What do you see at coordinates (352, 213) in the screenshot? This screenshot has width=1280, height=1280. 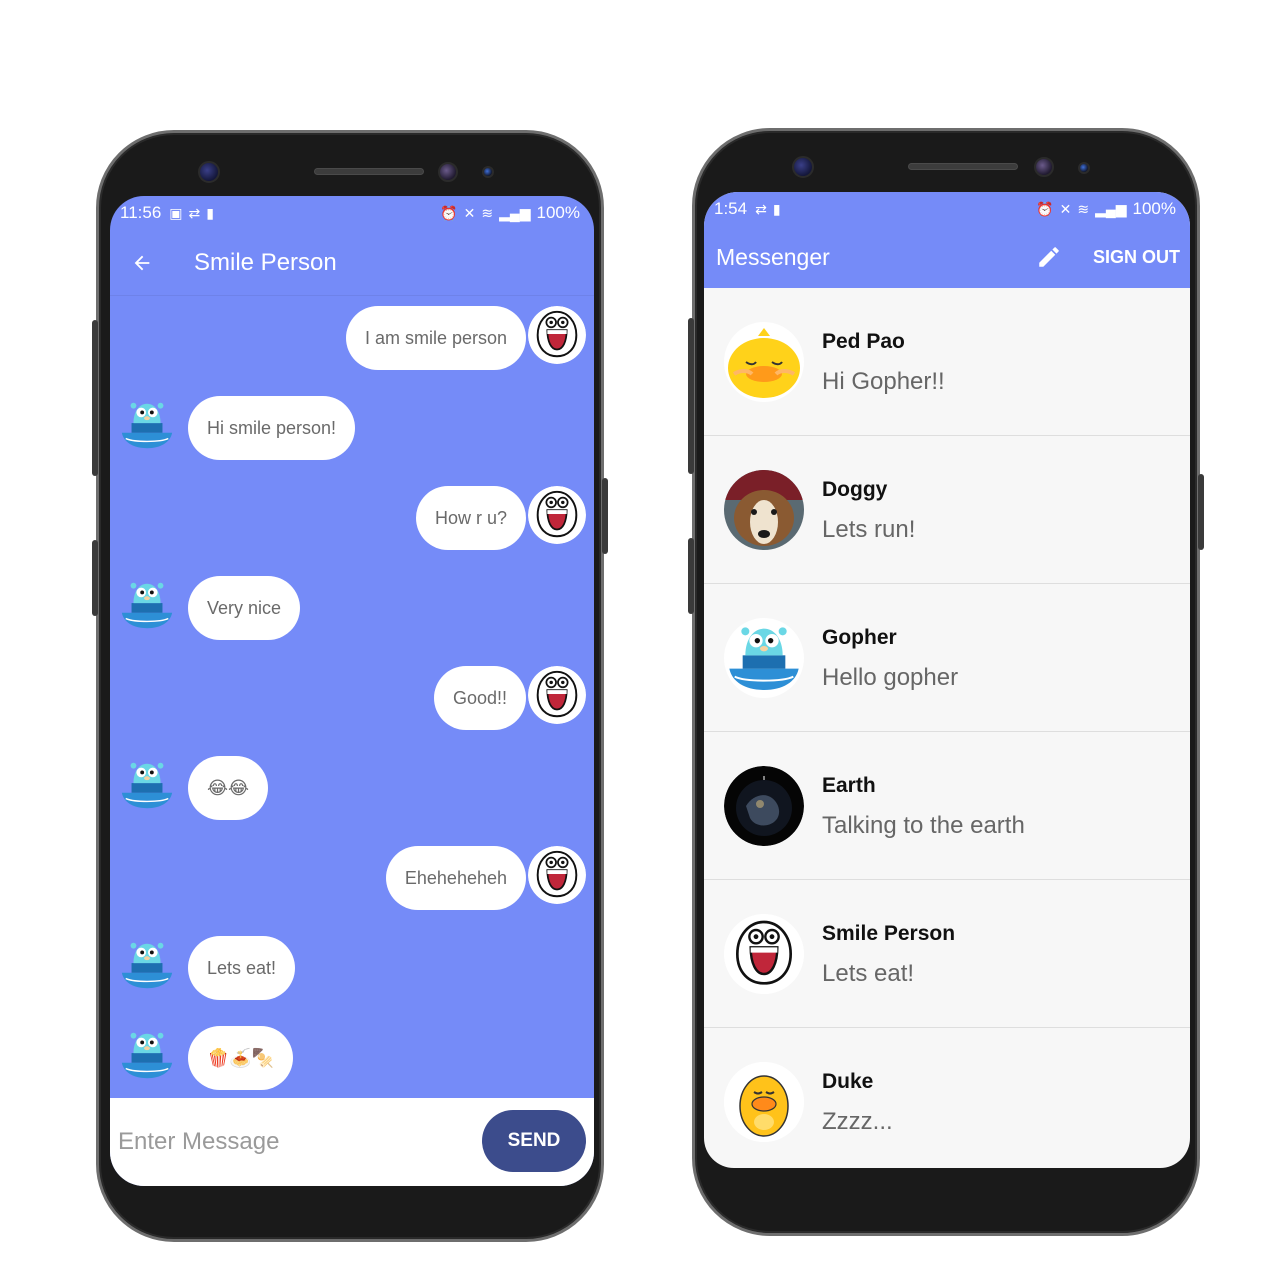 I see `status-bar: 11:56 ▣ ⇄ ▮ ⏰ ✕ ≋ ▂▄▆ 100%` at bounding box center [352, 213].